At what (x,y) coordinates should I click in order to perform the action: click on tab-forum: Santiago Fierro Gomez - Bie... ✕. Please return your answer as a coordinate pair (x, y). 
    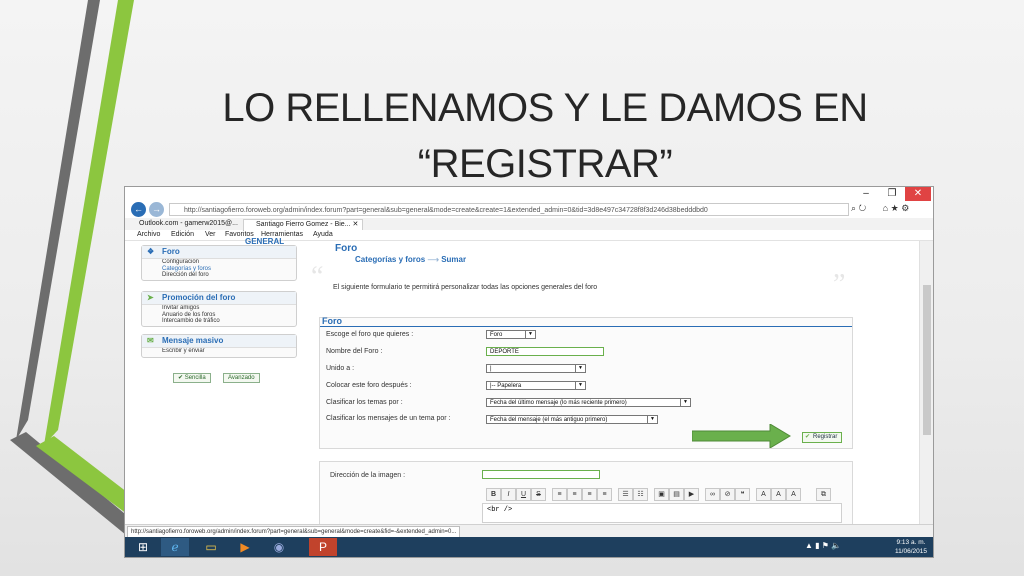
    Looking at the image, I should click on (303, 224).